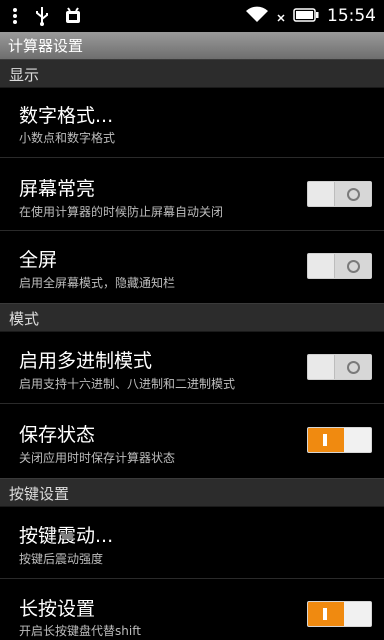 The image size is (384, 640). I want to click on section-label: 按键设置, so click(39, 494).